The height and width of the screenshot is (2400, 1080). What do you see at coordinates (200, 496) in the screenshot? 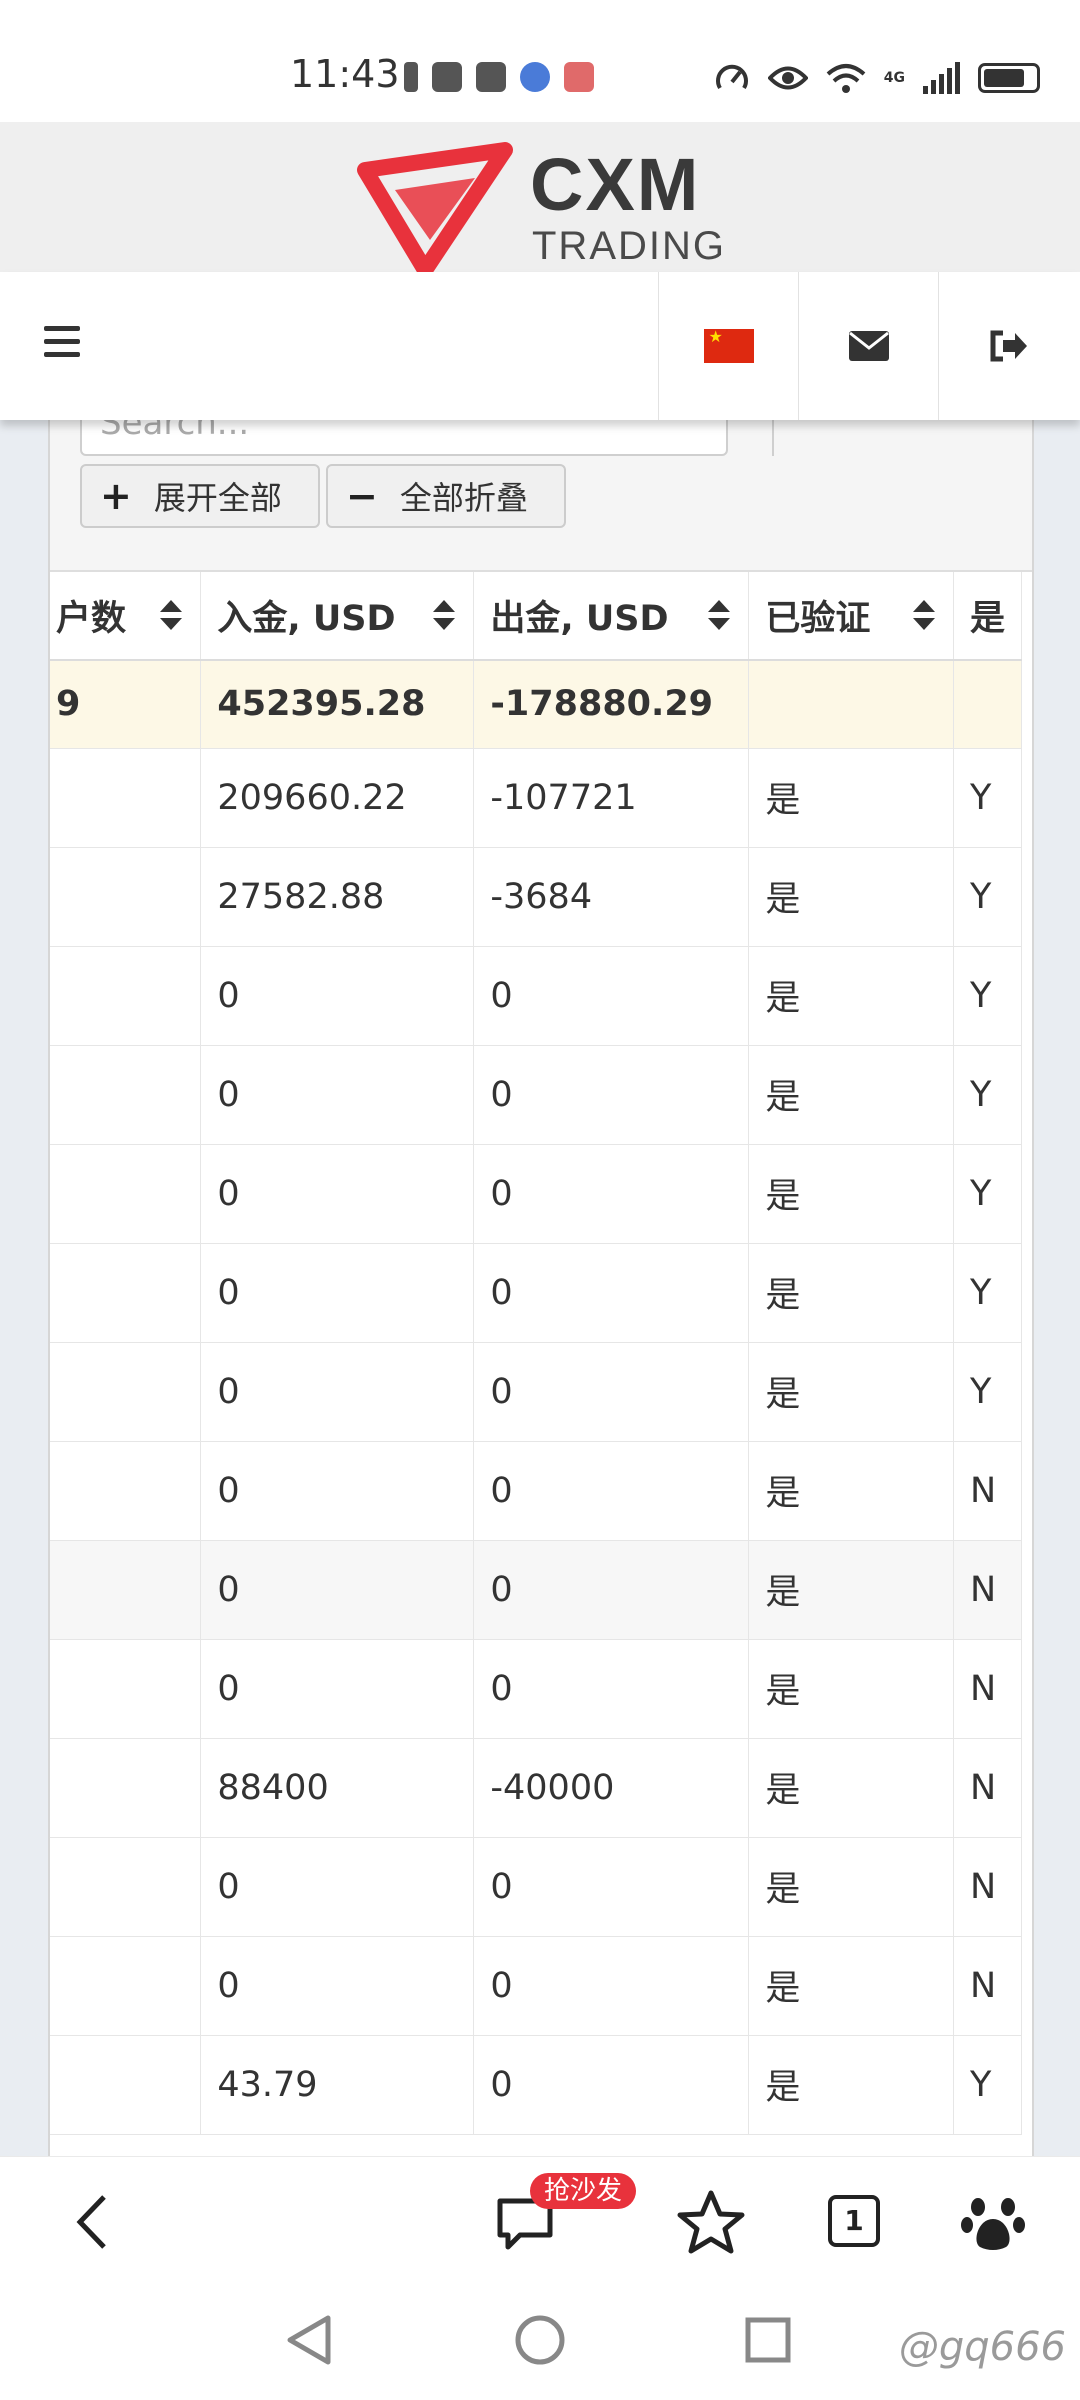
I see `expand-all-button: + 展开全部` at bounding box center [200, 496].